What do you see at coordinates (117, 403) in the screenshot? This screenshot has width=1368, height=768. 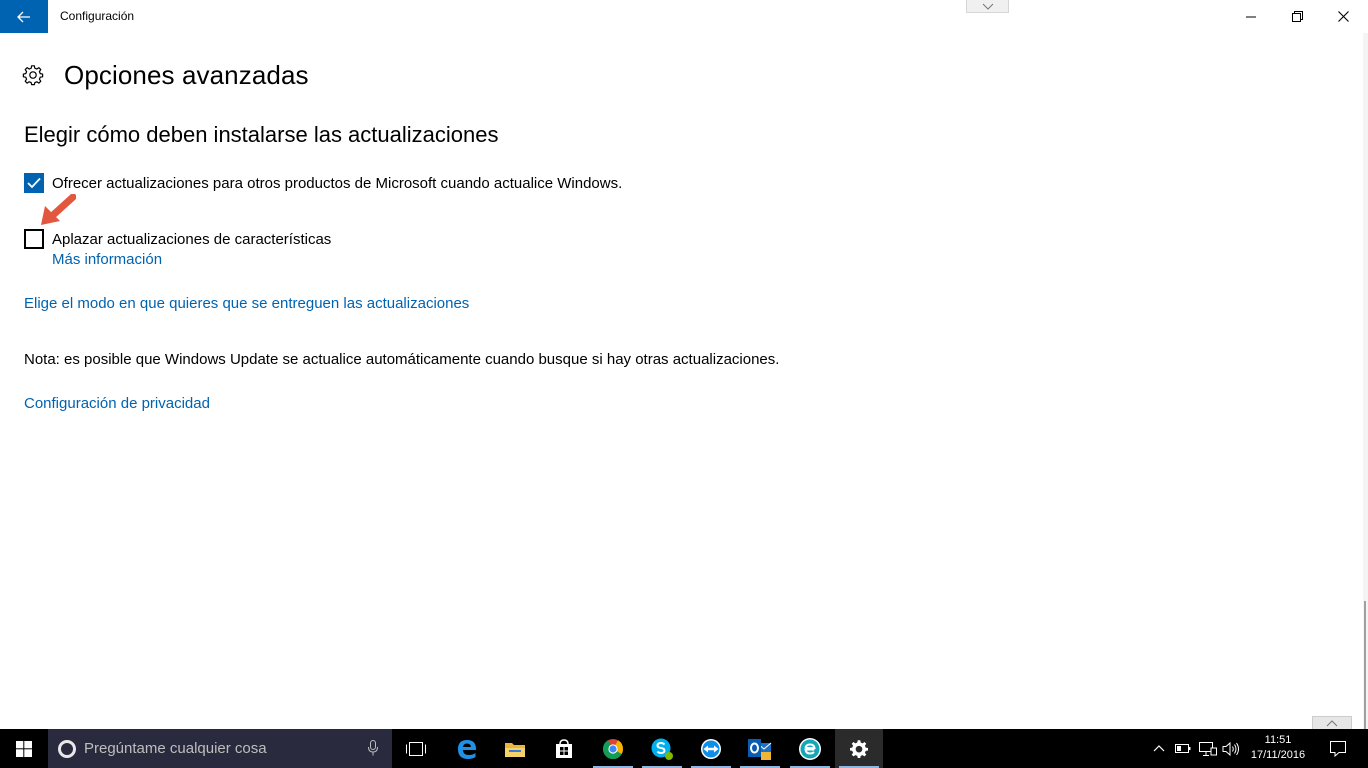 I see `privacy-settings-link: Configuración de privacidad` at bounding box center [117, 403].